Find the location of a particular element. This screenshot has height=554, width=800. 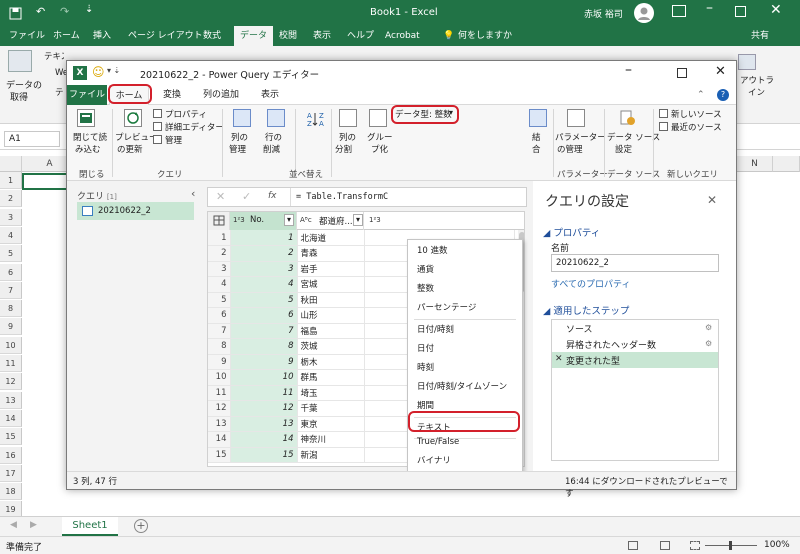

dd-item-decimal: 10 進数 is located at coordinates (465, 251).